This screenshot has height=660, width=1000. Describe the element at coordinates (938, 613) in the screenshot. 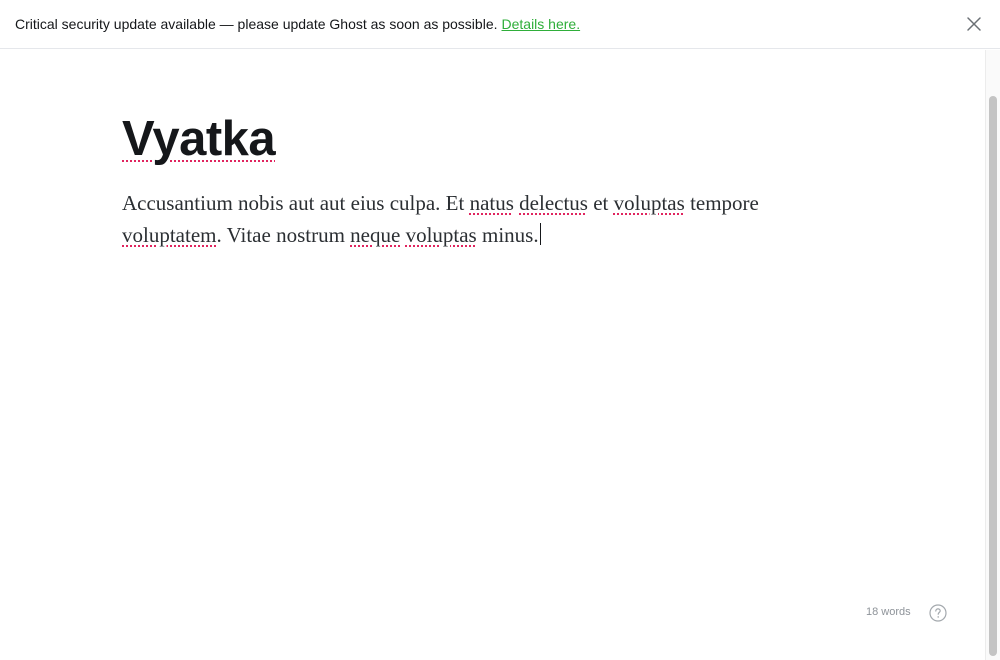

I see `help-circle-icon` at that location.